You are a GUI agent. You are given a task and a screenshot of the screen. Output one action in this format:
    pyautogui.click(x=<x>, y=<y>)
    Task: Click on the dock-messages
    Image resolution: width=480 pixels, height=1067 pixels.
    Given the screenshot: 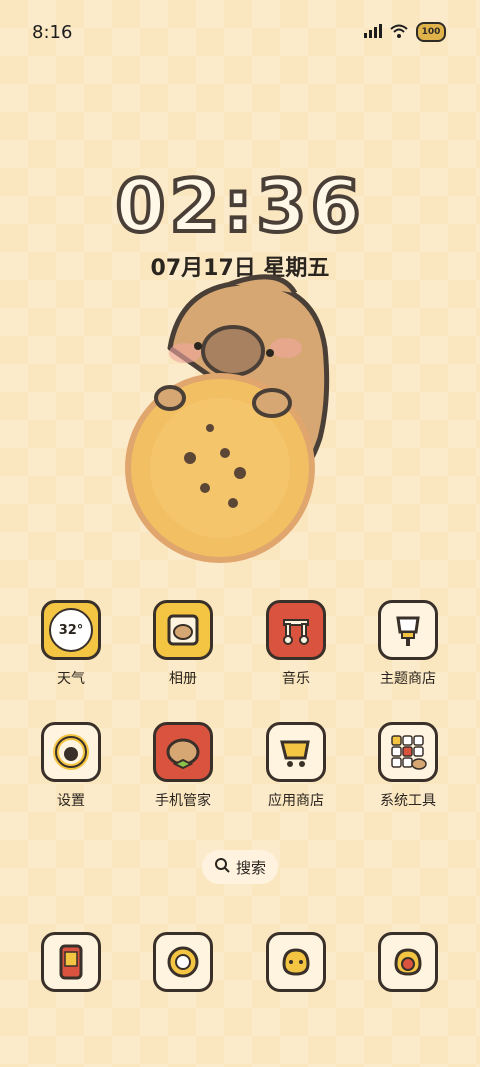 What is the action you would take?
    pyautogui.click(x=296, y=962)
    